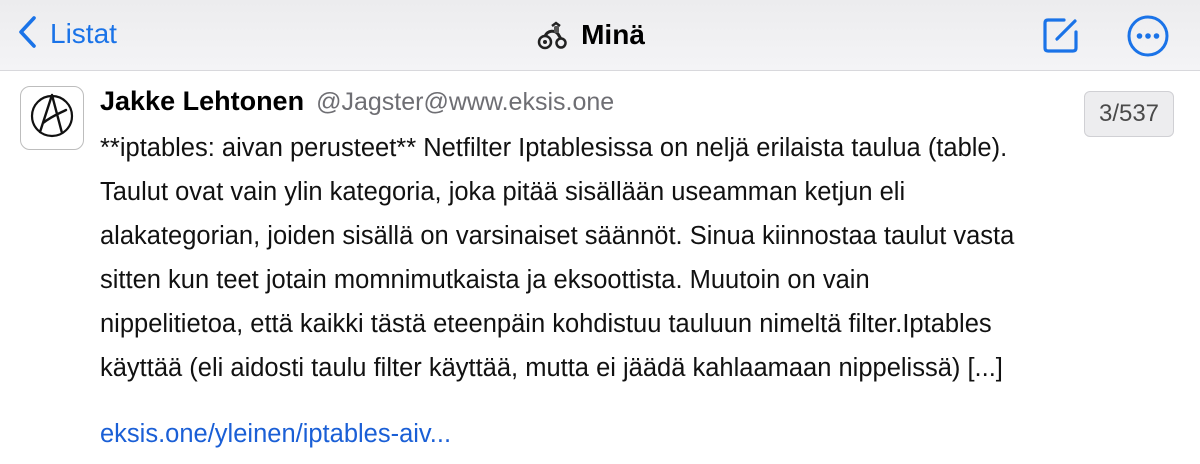 Image resolution: width=1200 pixels, height=464 pixels. I want to click on back-button: Listat, so click(66, 34).